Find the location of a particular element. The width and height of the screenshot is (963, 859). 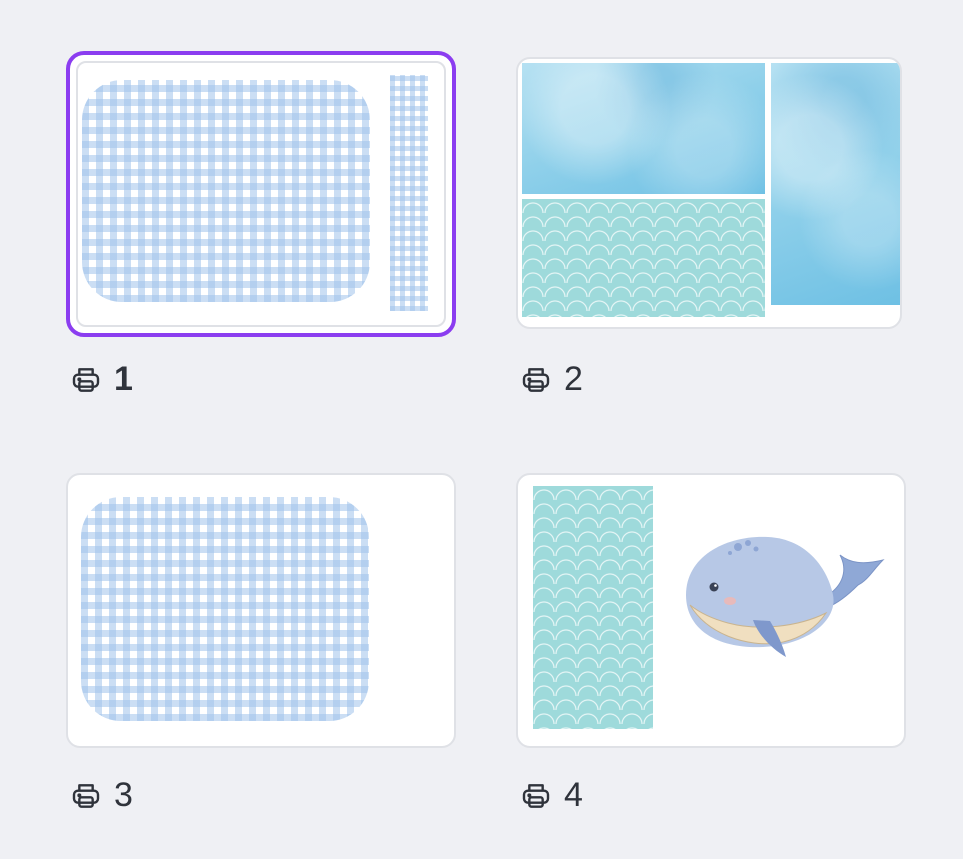

whale-illustration is located at coordinates (785, 596).